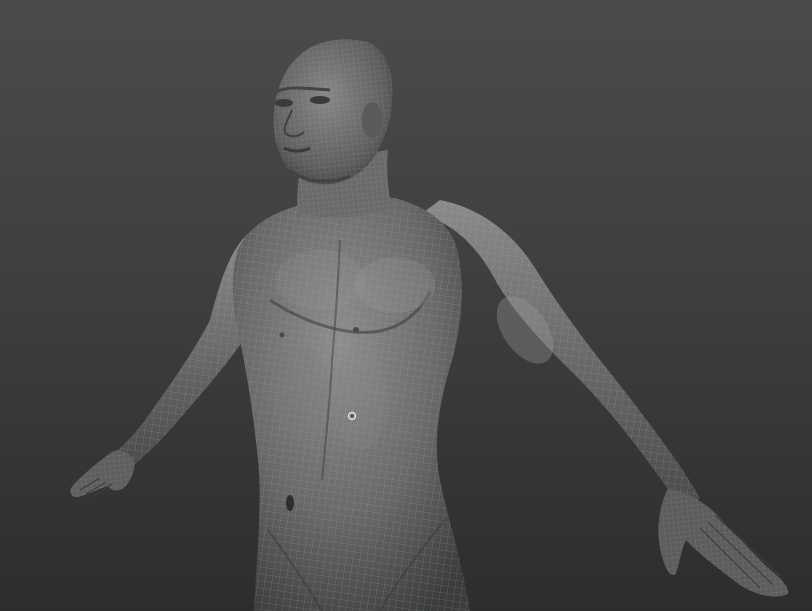  I want to click on left-hand, so click(102, 474).